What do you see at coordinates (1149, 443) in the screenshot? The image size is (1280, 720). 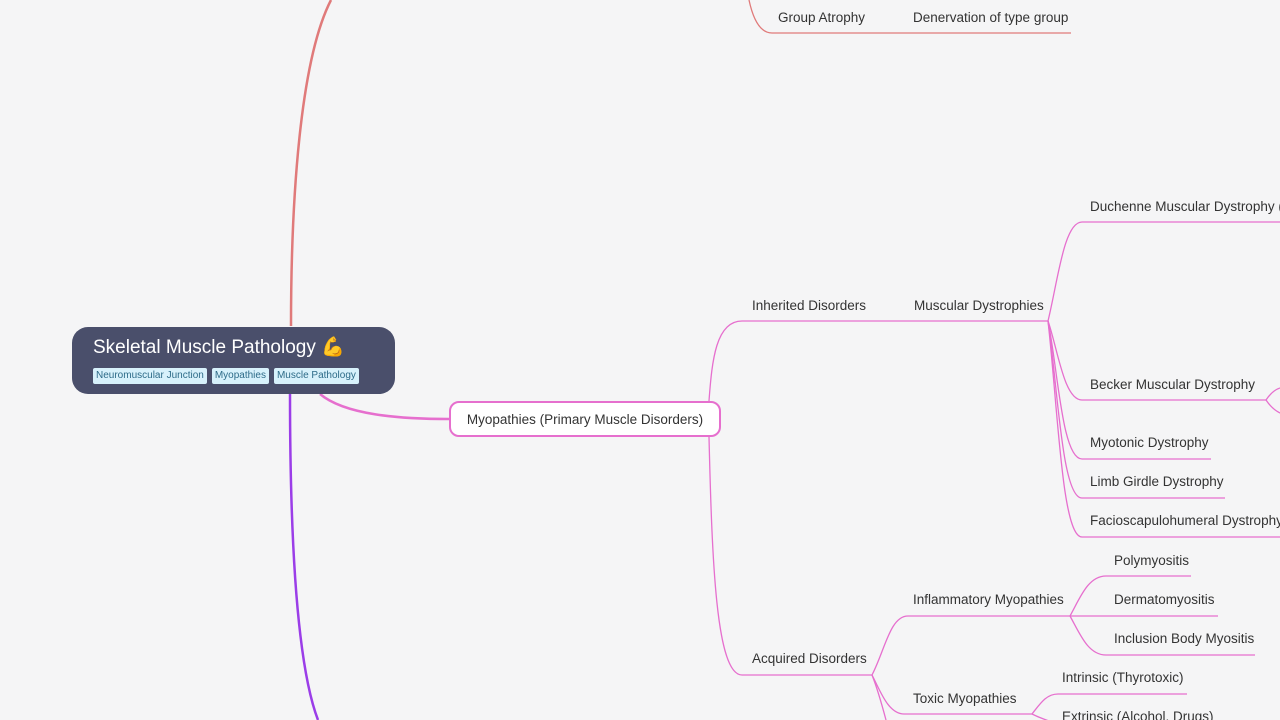 I see `node-myotonic: Myotonic Dystrophy` at bounding box center [1149, 443].